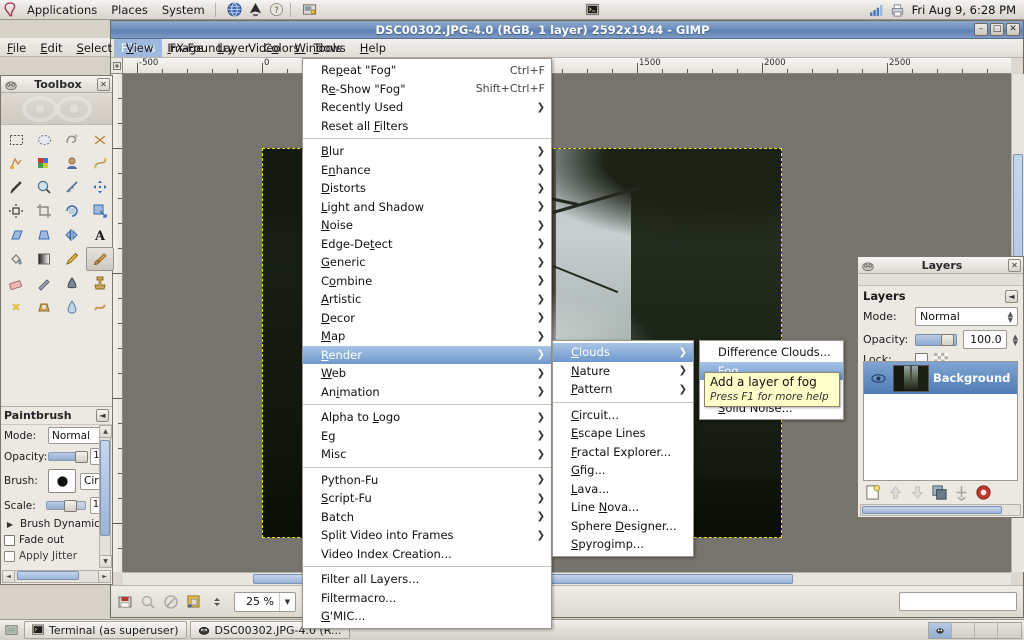  I want to click on menu-select: Select, so click(95, 48).